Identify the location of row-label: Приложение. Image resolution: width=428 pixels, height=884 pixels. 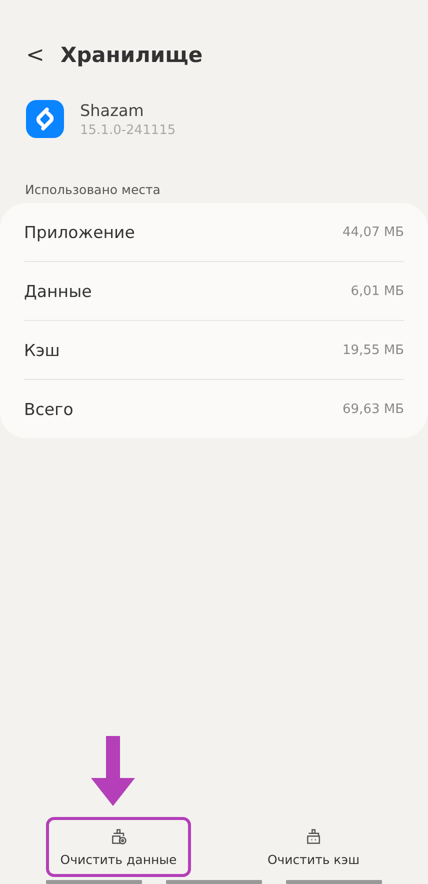
(79, 232).